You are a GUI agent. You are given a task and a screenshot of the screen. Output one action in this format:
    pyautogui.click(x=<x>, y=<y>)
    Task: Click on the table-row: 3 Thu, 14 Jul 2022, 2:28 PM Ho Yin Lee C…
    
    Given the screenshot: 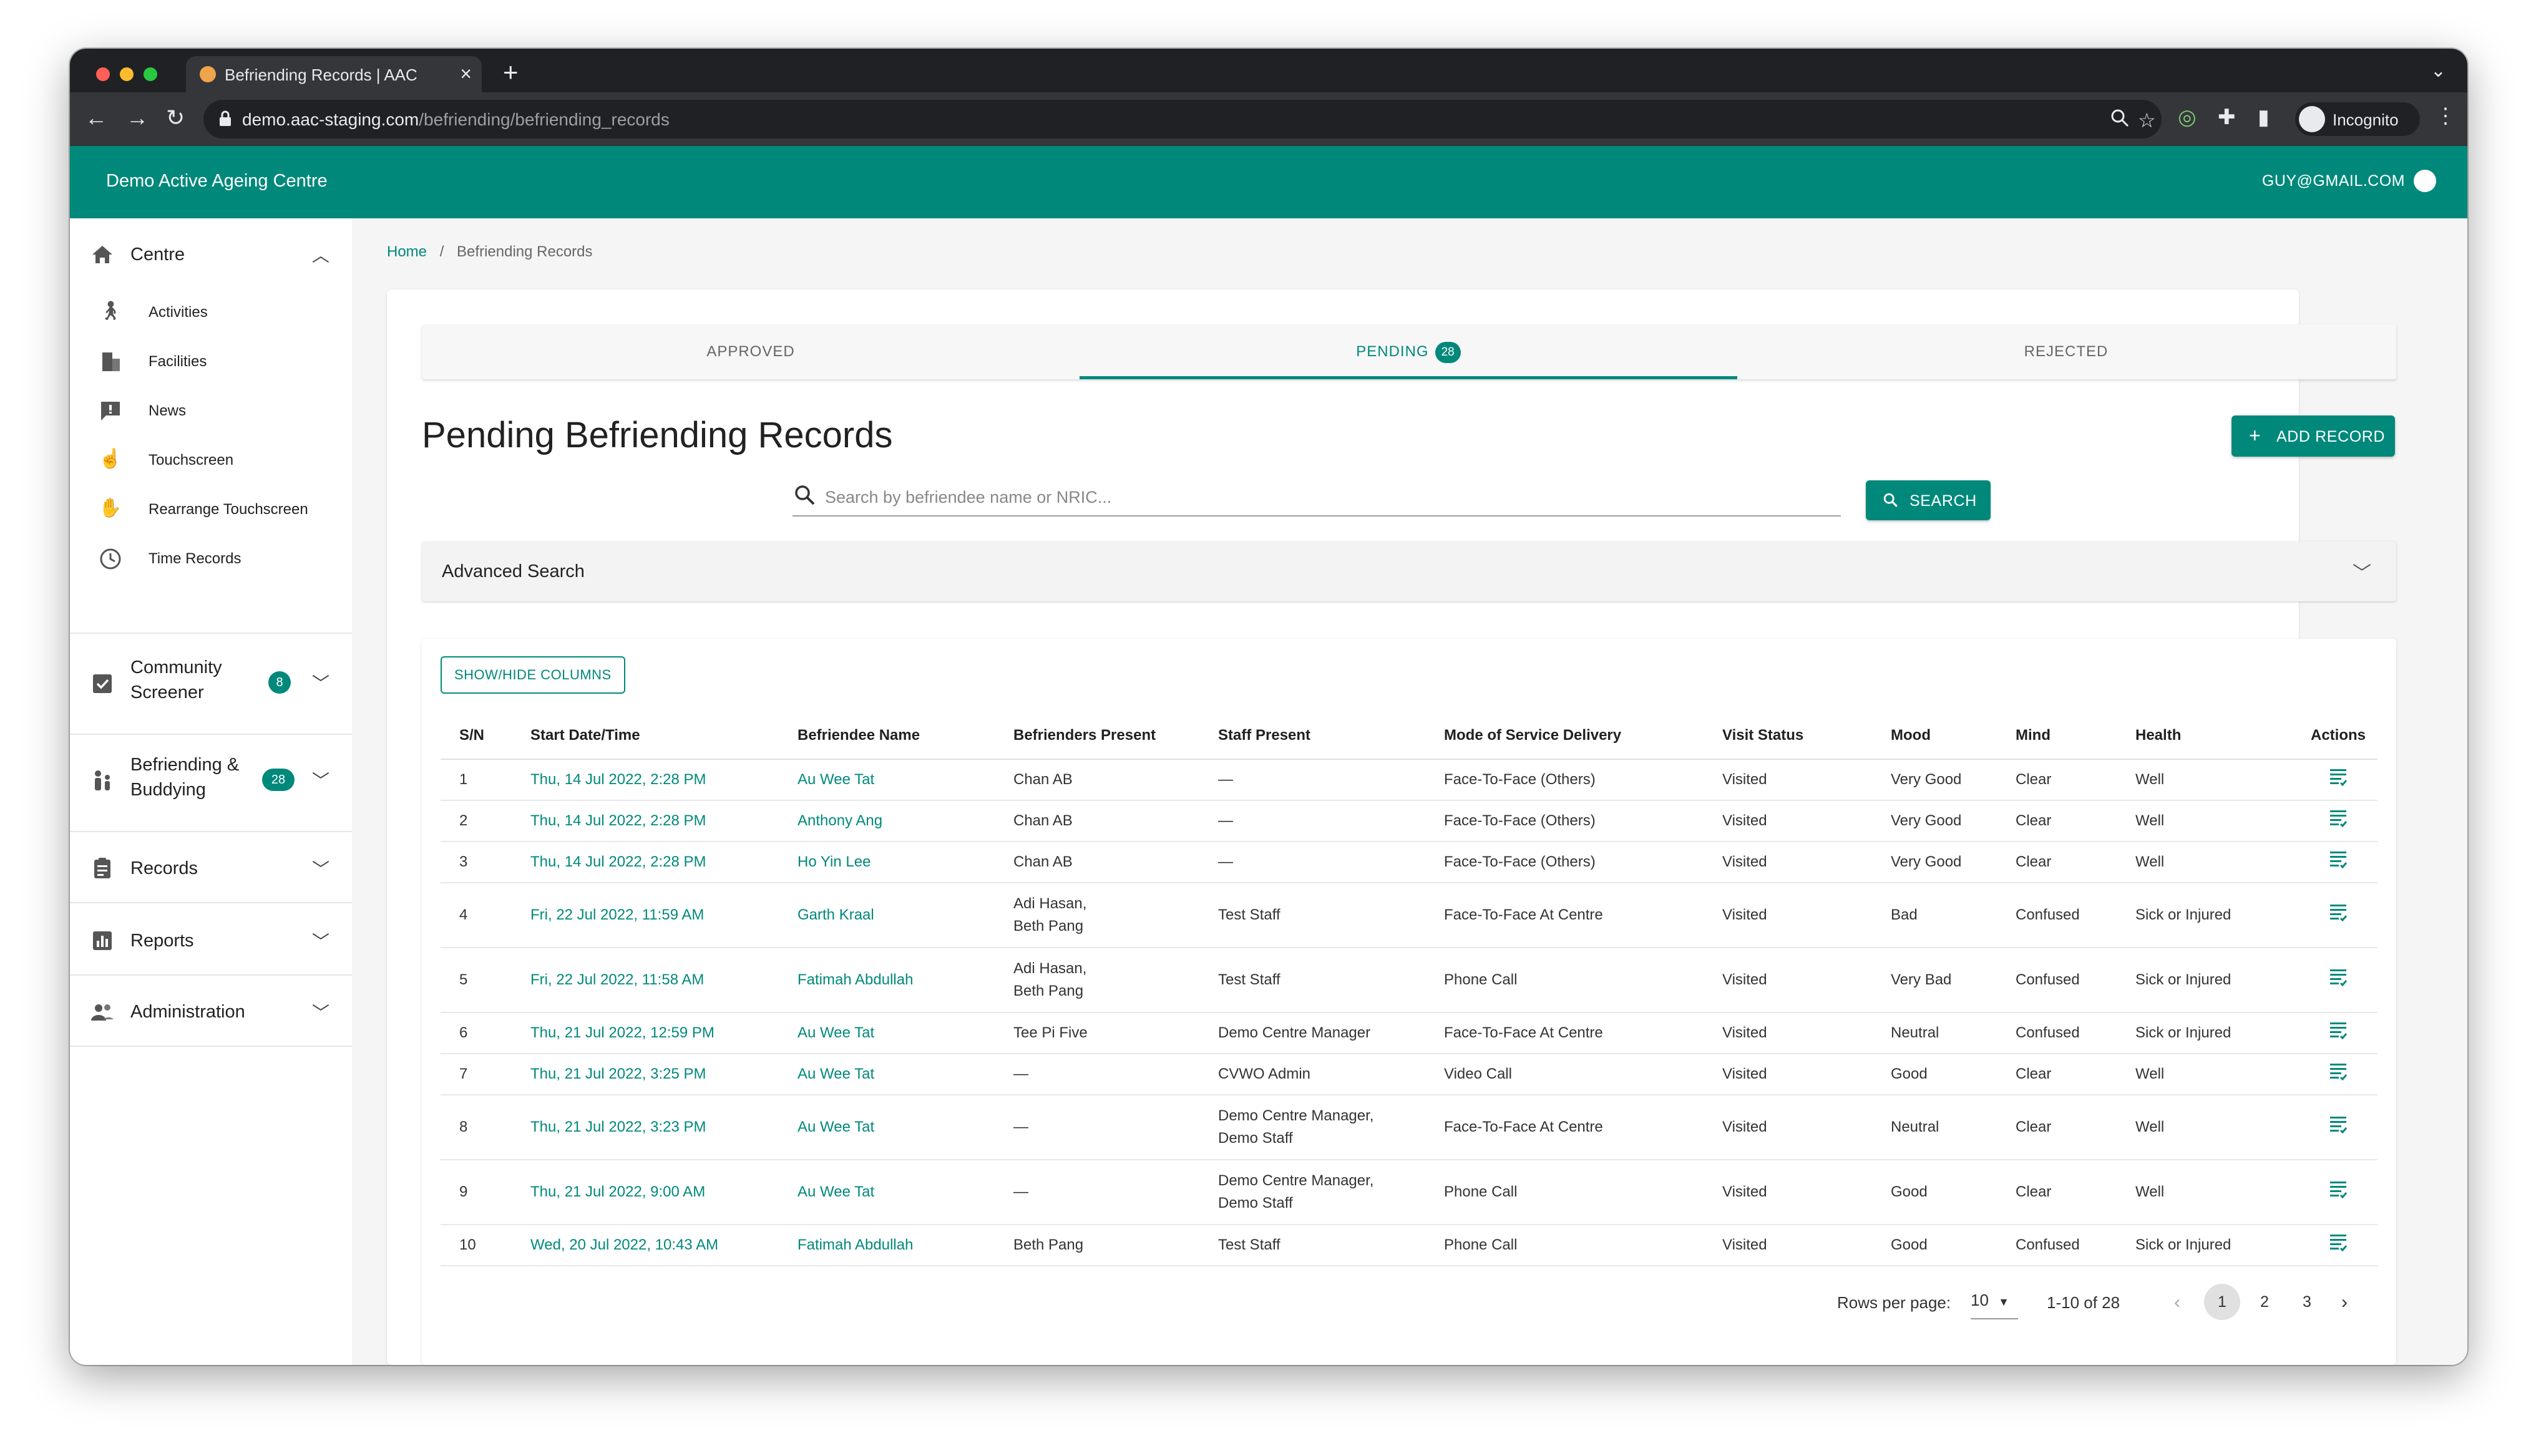 What is the action you would take?
    pyautogui.click(x=1409, y=862)
    